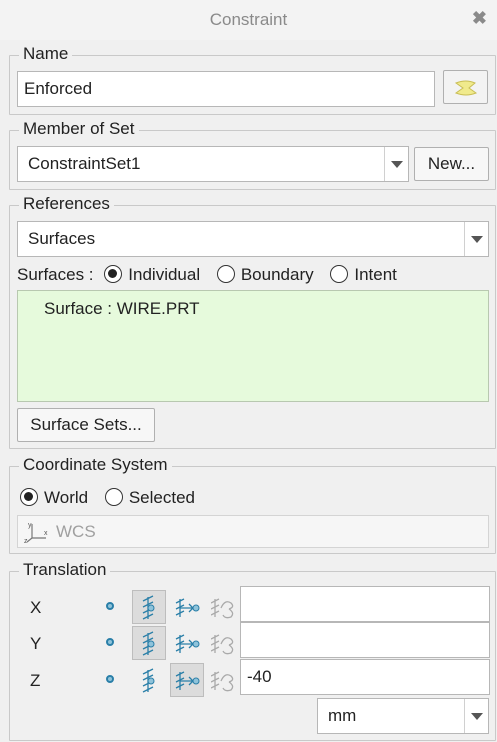 This screenshot has width=497, height=742. What do you see at coordinates (253, 239) in the screenshot?
I see `reference-type-dropdown: Surfaces` at bounding box center [253, 239].